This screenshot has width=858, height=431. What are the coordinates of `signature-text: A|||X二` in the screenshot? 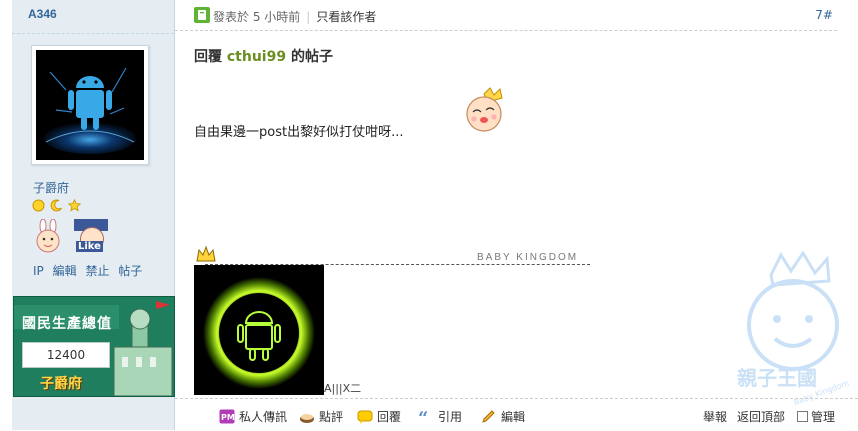 It's located at (343, 388).